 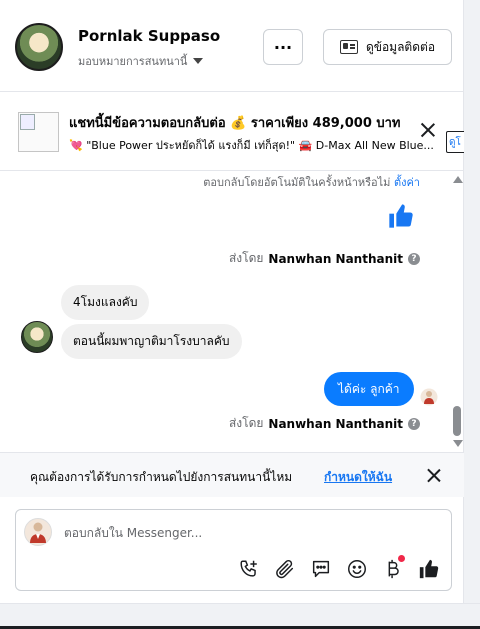 I want to click on view-contact-info-label: ดูข้อมูลติดต่อ, so click(x=400, y=46).